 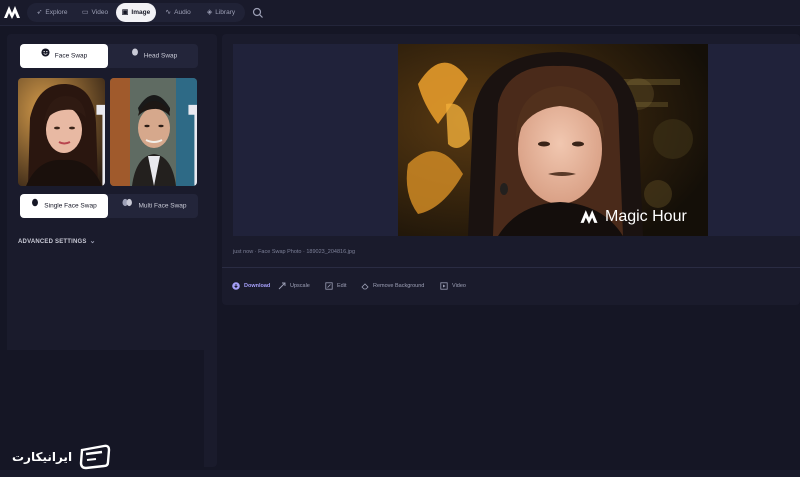 What do you see at coordinates (209, 12) in the screenshot?
I see `library-icon: ◈` at bounding box center [209, 12].